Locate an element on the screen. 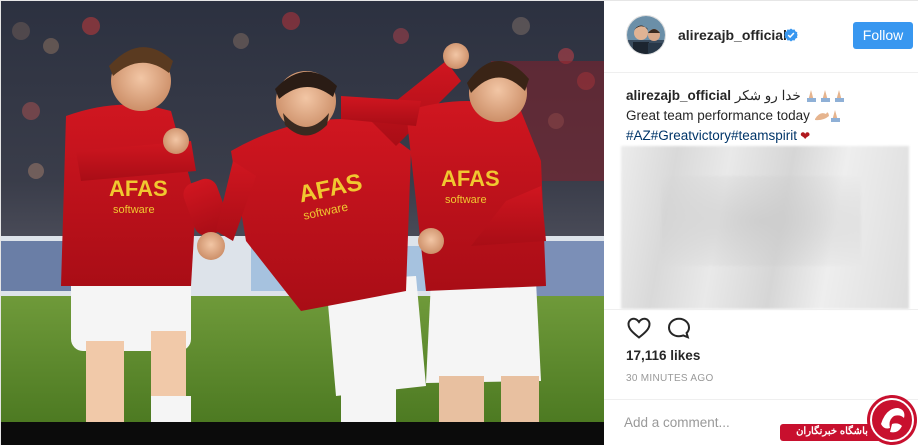 The width and height of the screenshot is (918, 445). photo-bottom-bar is located at coordinates (302, 433).